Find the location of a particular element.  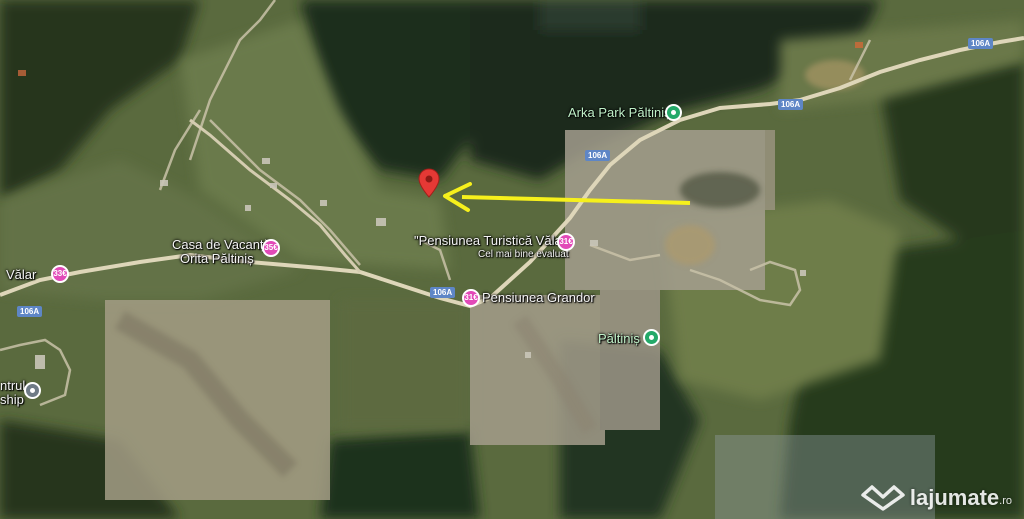

place-label-casa-vacanta-line2: Orita Păltiniș is located at coordinates (217, 259).